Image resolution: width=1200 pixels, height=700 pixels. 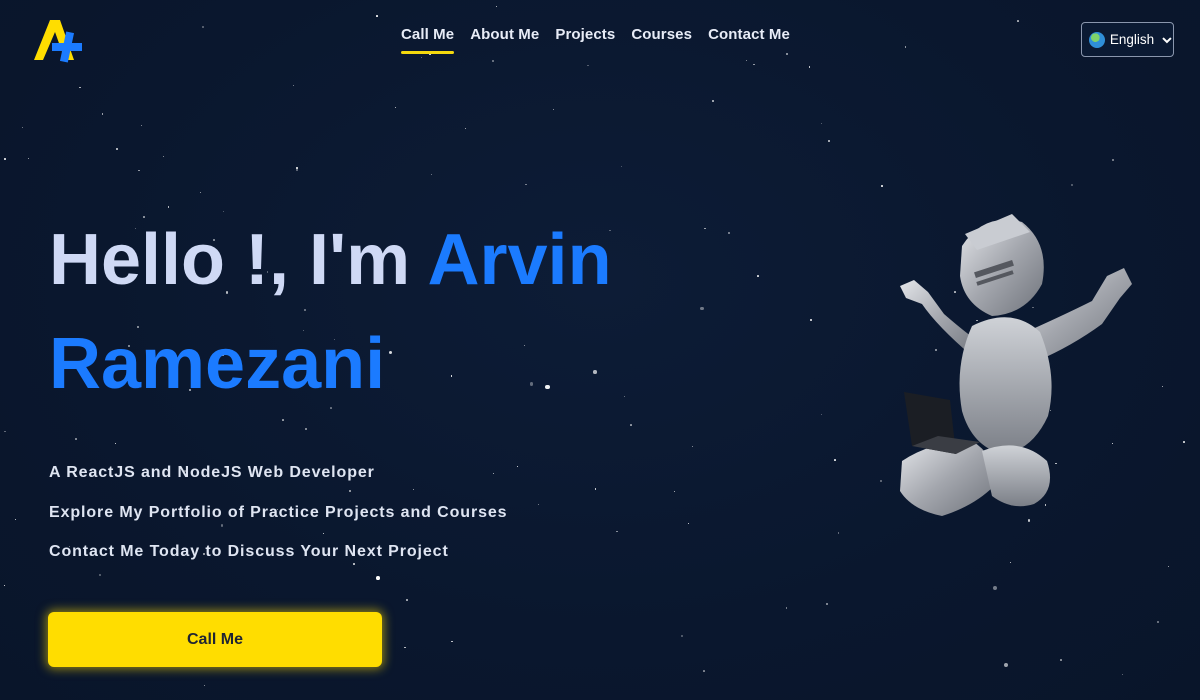 I want to click on language-select: English, so click(x=1127, y=39).